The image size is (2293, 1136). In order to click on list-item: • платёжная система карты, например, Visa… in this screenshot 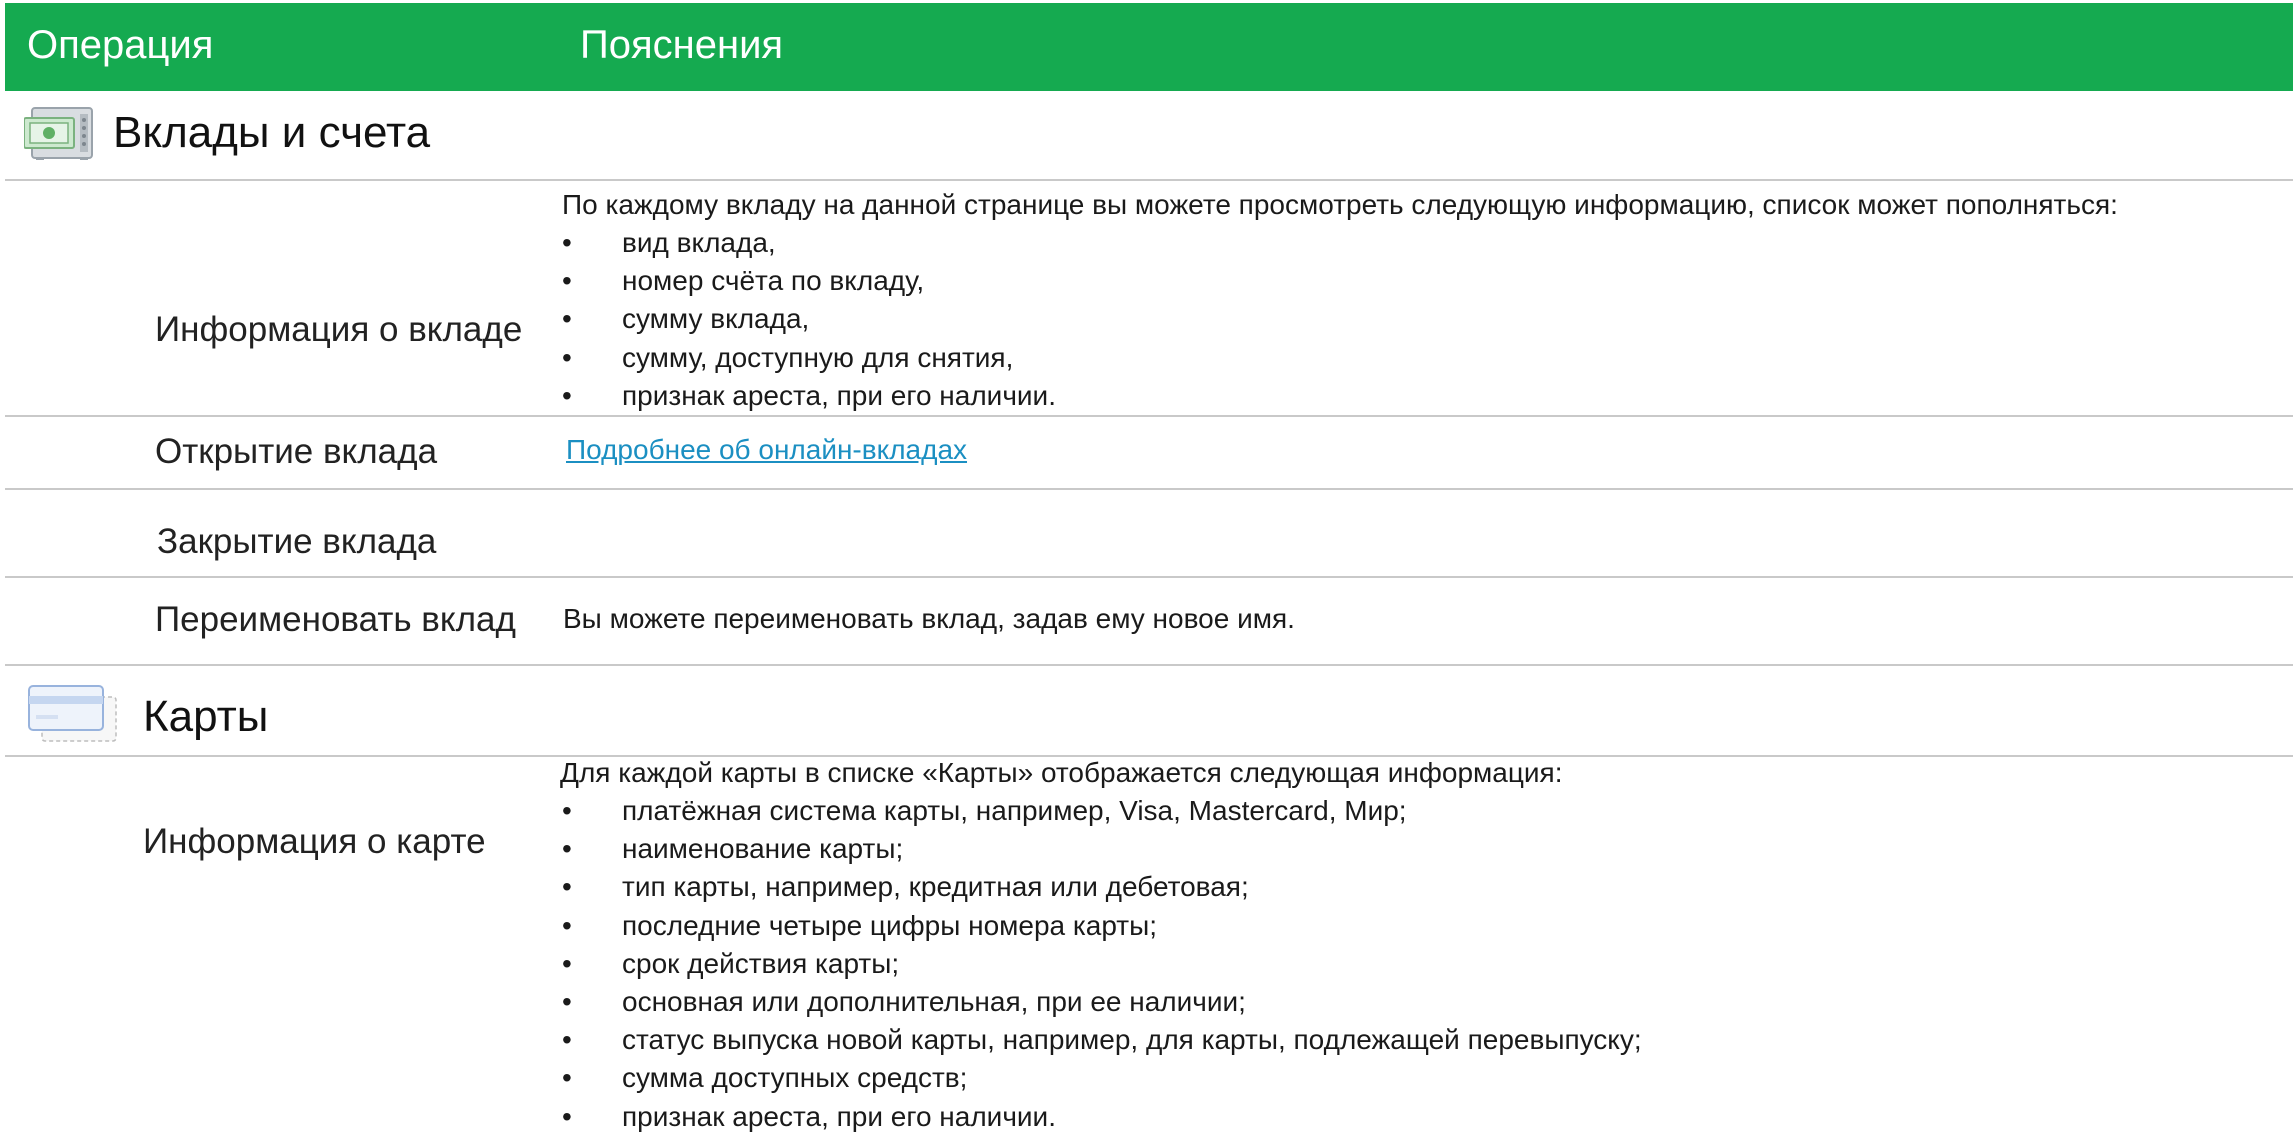, I will do `click(1102, 811)`.